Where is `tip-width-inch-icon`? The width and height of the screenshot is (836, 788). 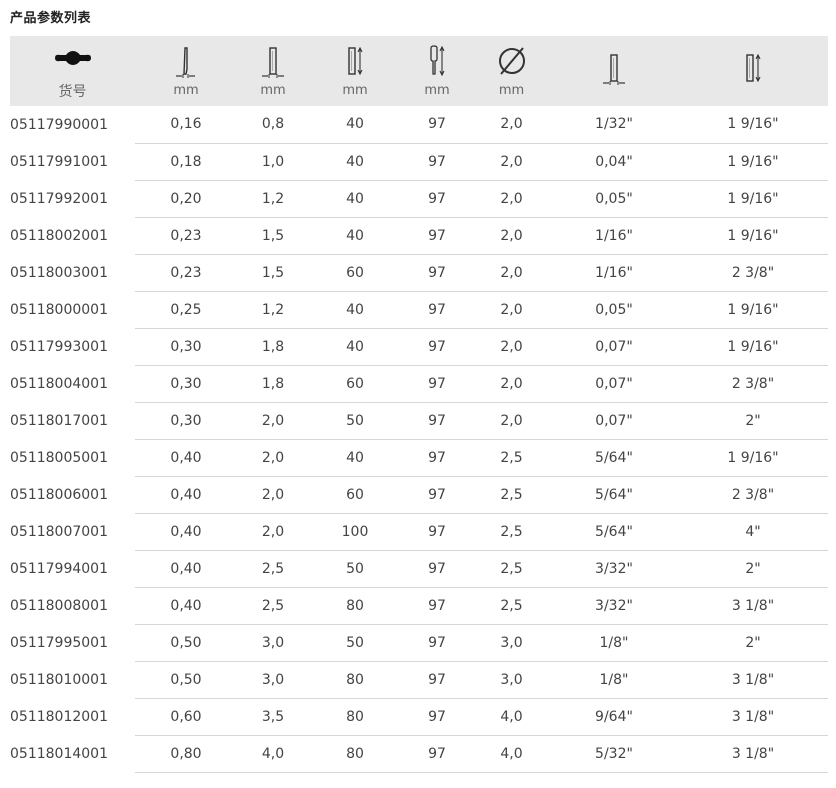
tip-width-inch-icon is located at coordinates (614, 70).